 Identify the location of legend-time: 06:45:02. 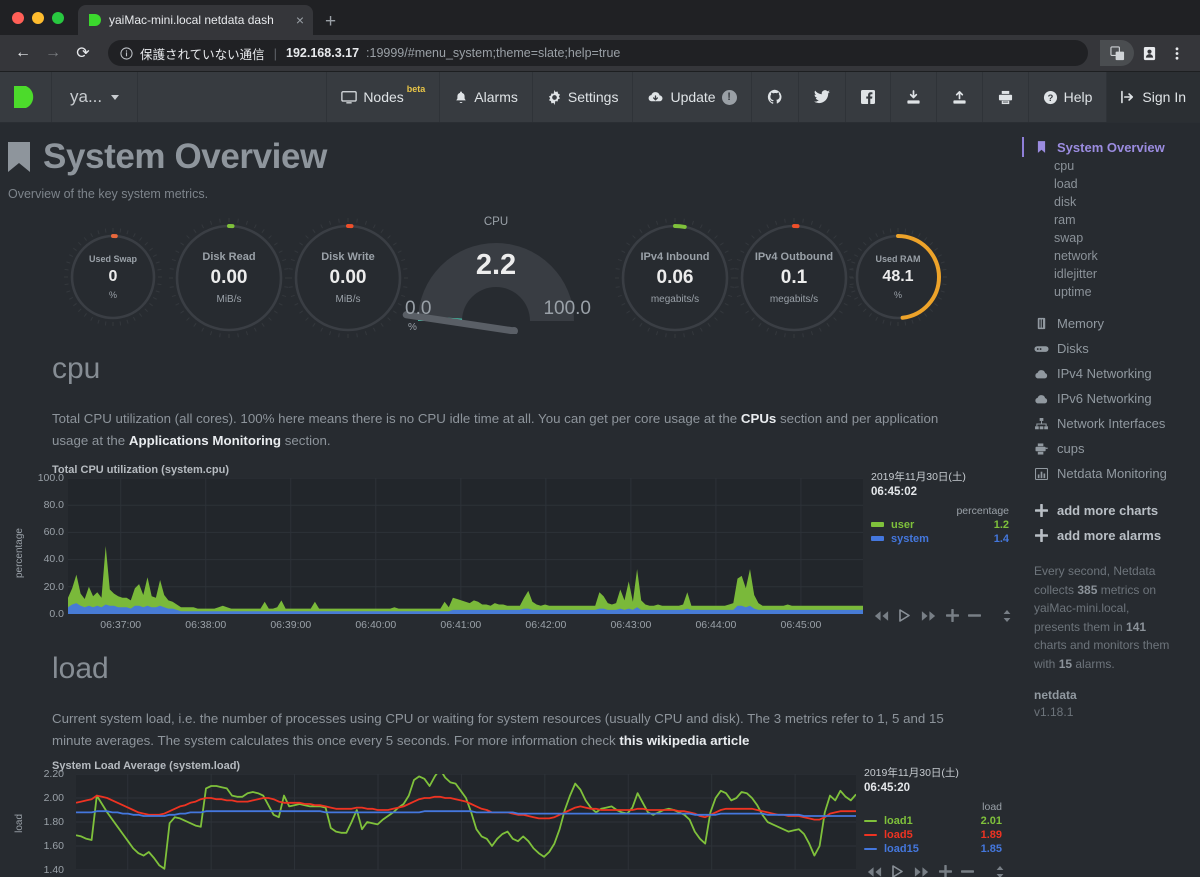
(894, 491).